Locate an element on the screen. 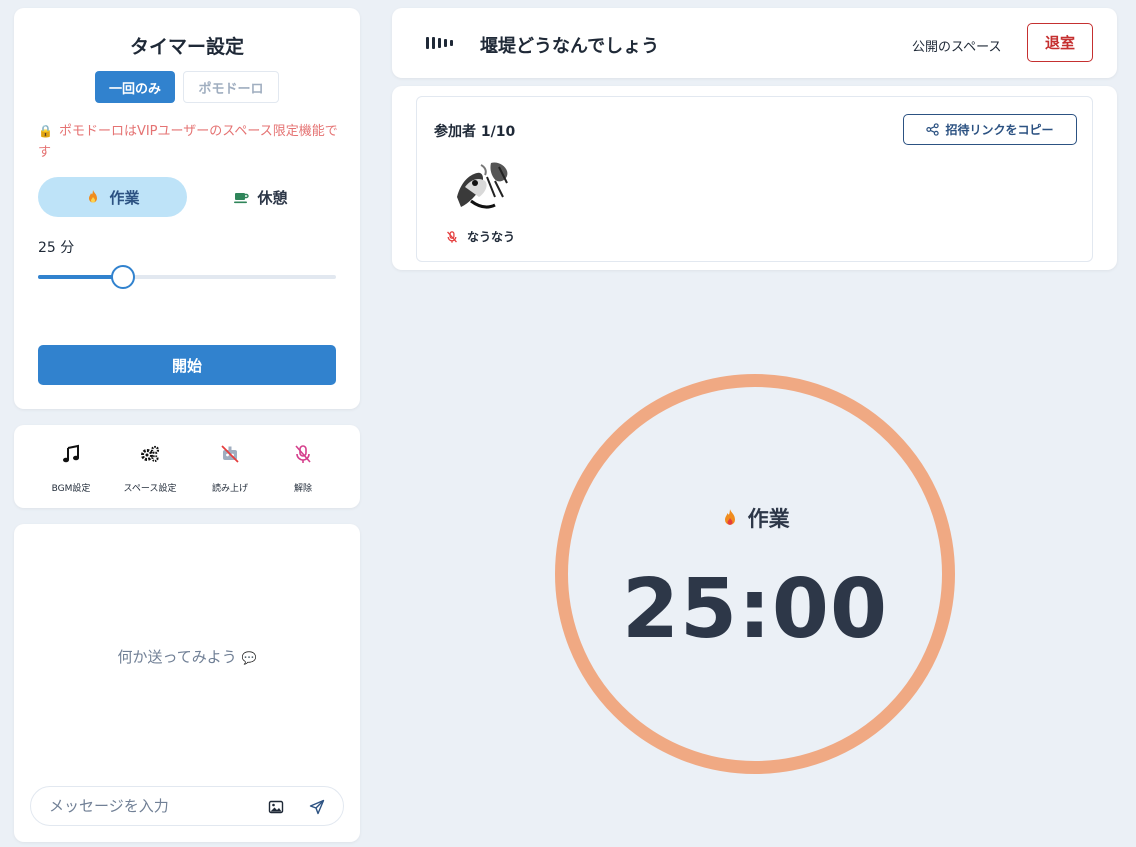 This screenshot has width=1136, height=847. robot-disabled-icon is located at coordinates (230, 454).